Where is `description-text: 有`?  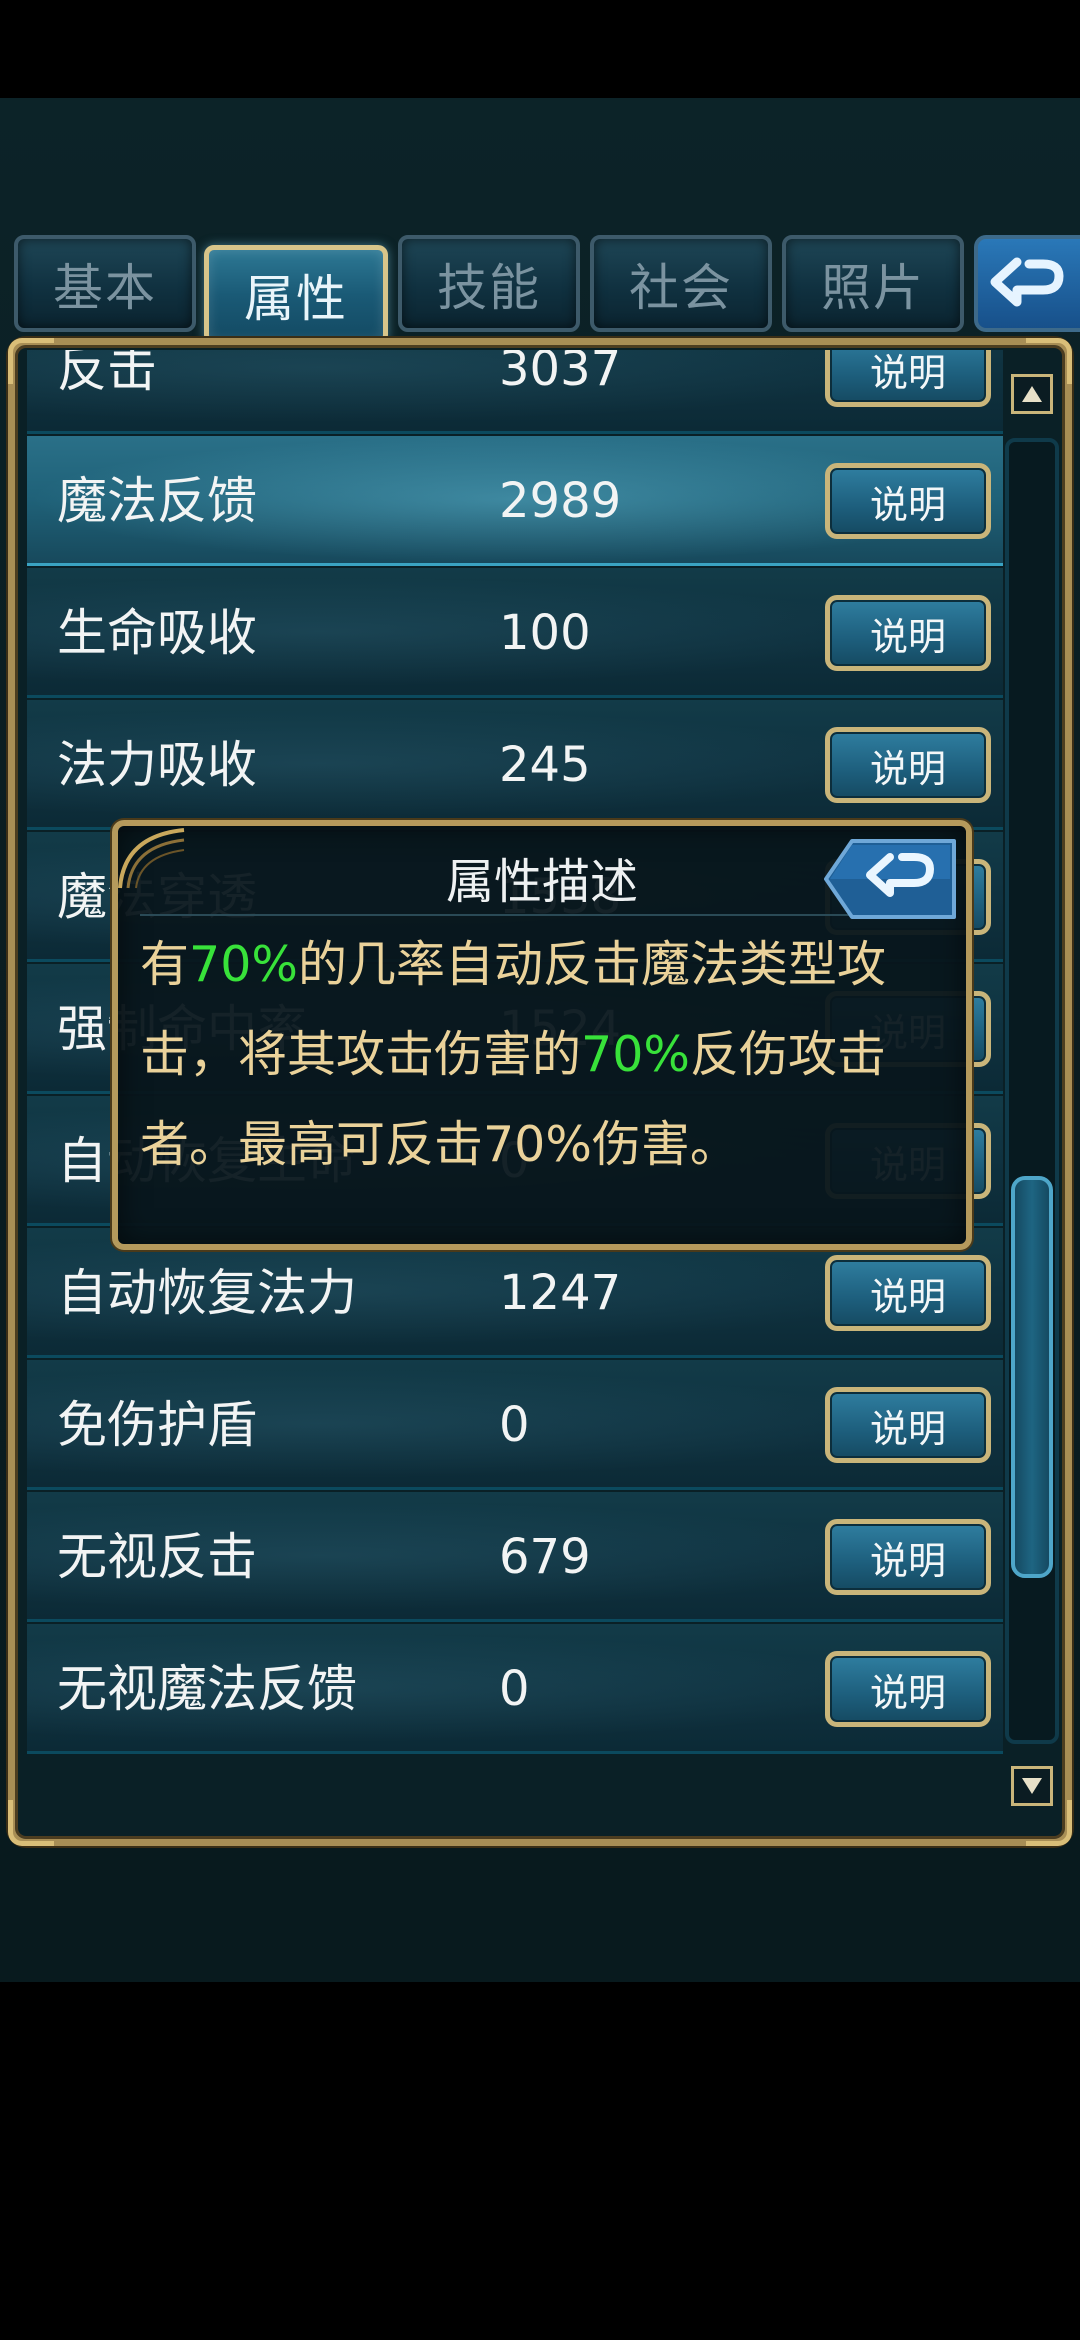
description-text: 有 is located at coordinates (165, 964).